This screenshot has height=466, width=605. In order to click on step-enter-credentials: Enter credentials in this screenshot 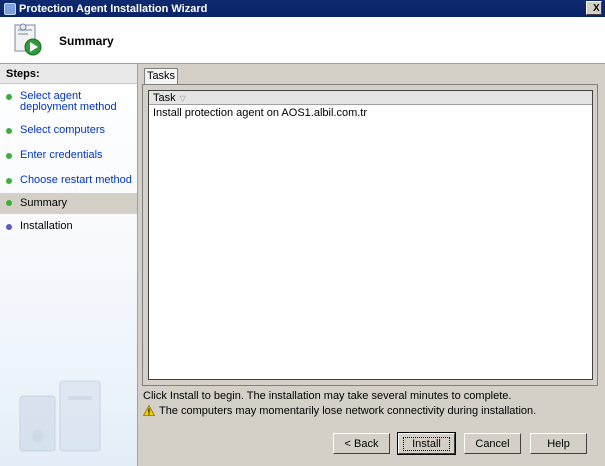, I will do `click(68, 155)`.